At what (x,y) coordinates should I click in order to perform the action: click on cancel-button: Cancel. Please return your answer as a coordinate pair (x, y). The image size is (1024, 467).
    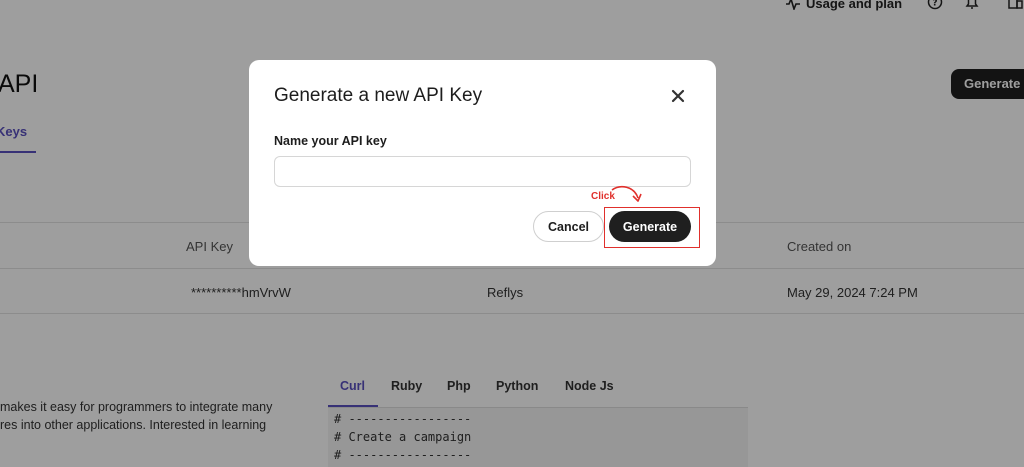
    Looking at the image, I should click on (568, 226).